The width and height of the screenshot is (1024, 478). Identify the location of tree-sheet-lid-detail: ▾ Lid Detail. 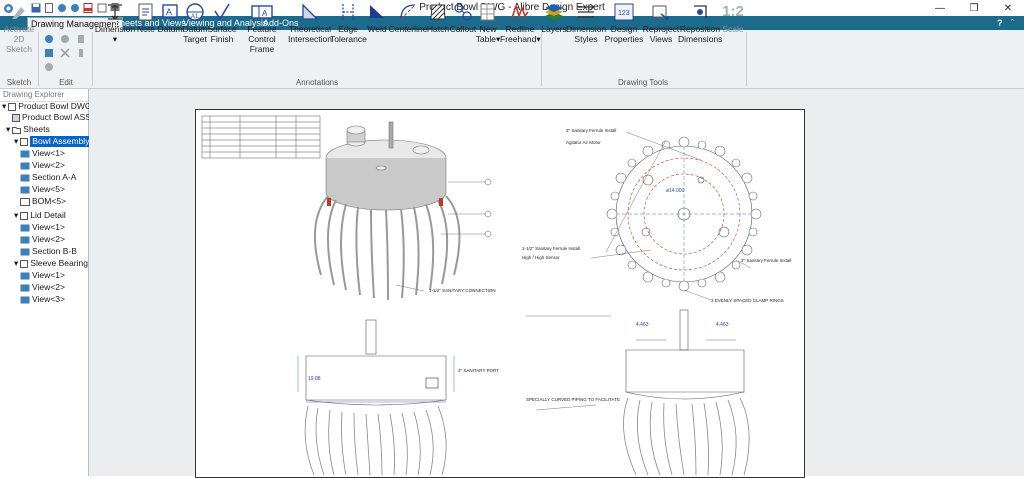
(40, 215).